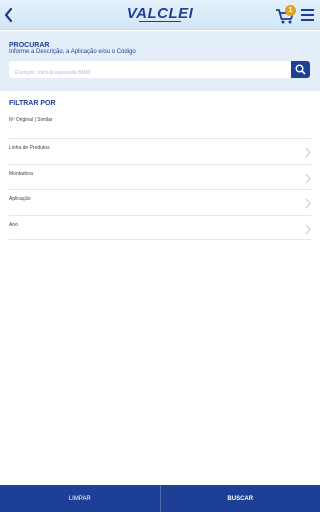  What do you see at coordinates (160, 21) in the screenshot?
I see `logo-underline` at bounding box center [160, 21].